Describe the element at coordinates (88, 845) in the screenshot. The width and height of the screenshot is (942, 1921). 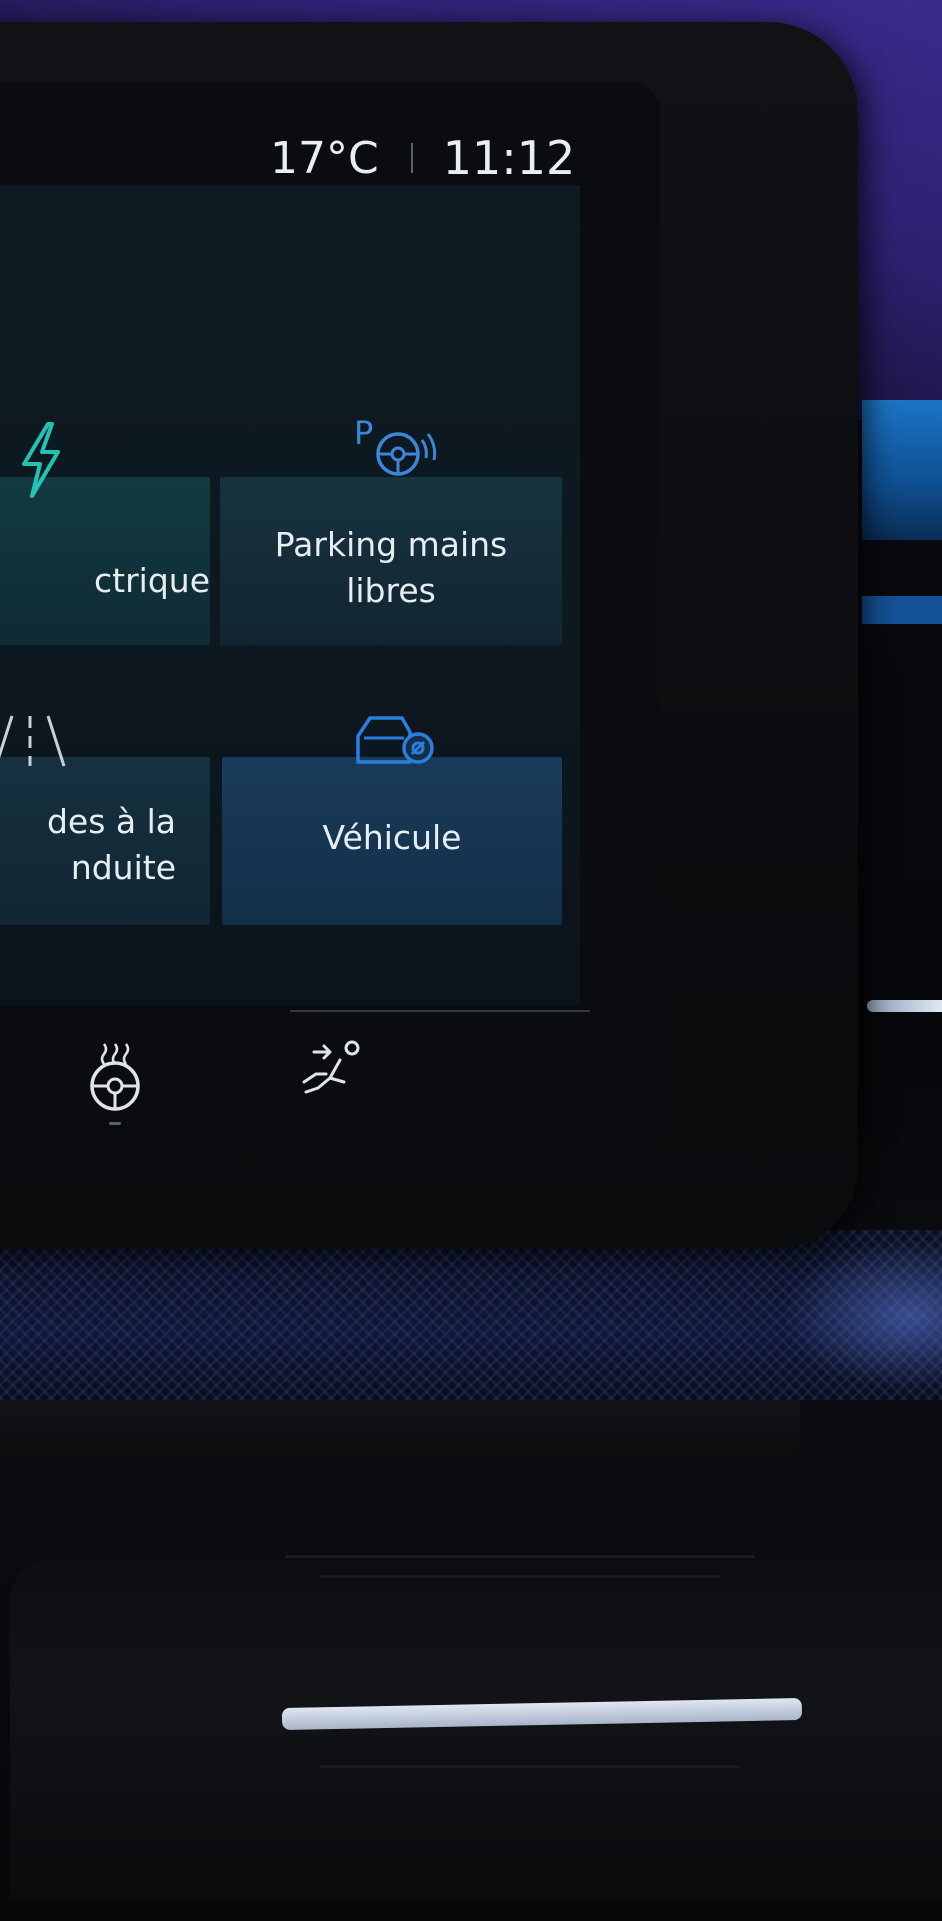
I see `tile-label: des à la nduite` at that location.